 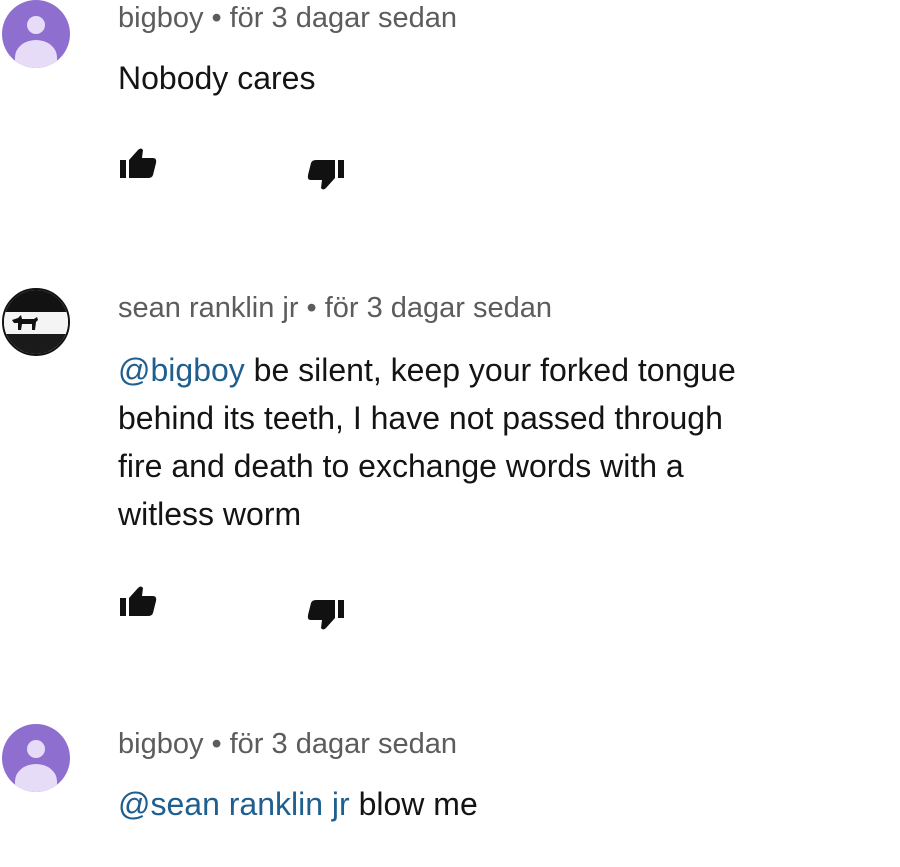 I want to click on author-name: sean ranklin jr, so click(x=208, y=308).